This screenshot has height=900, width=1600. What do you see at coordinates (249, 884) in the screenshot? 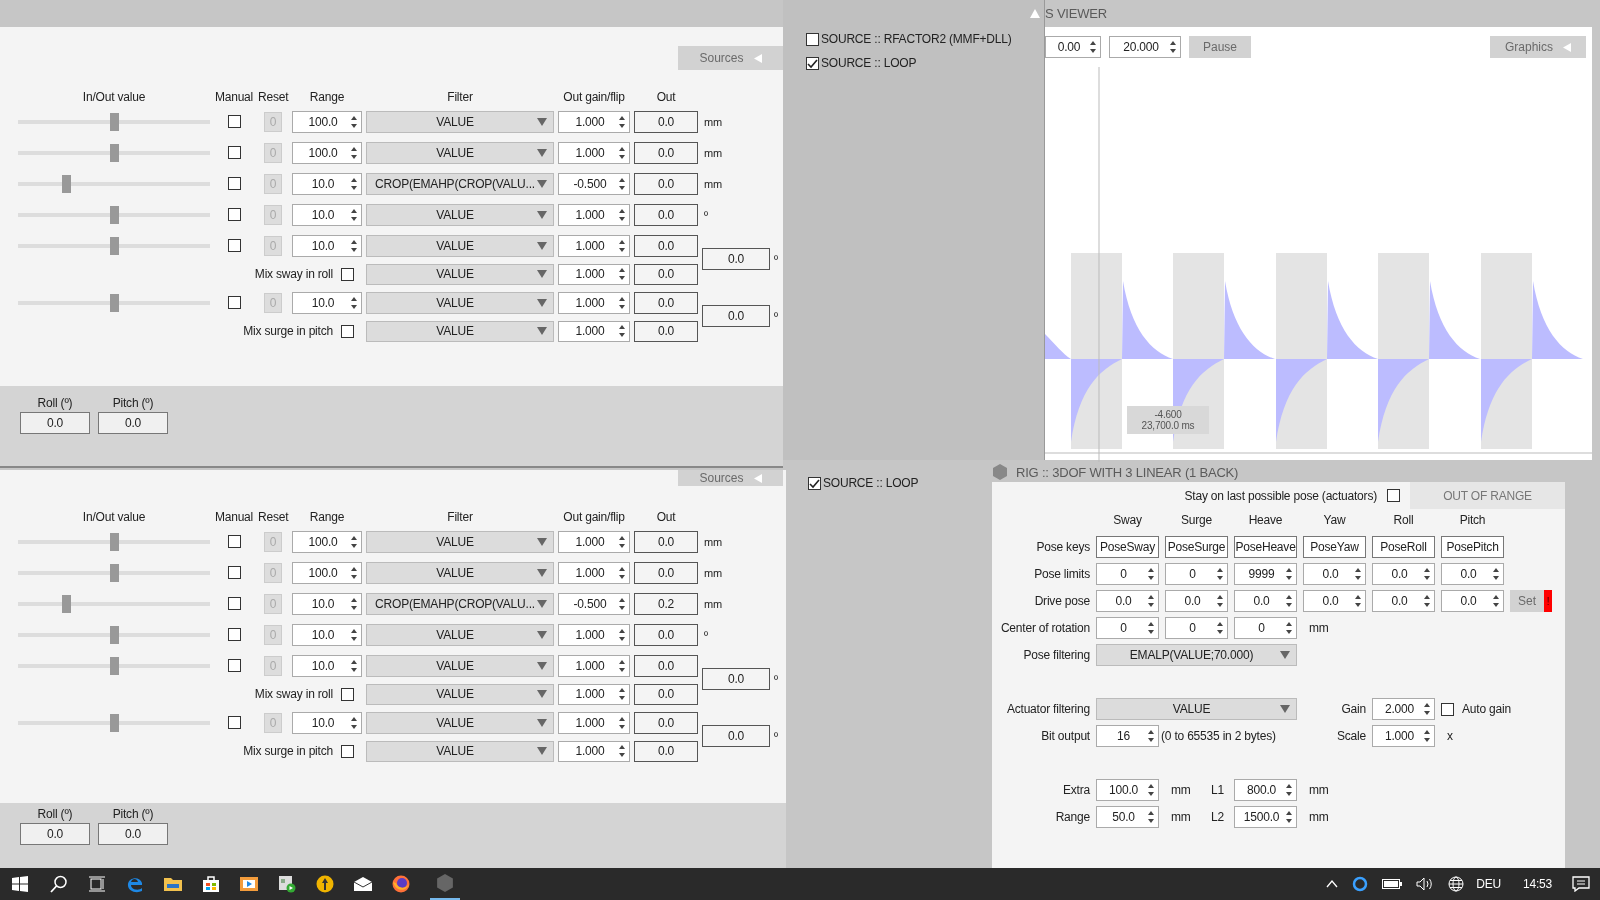
I see `media-player-icon` at bounding box center [249, 884].